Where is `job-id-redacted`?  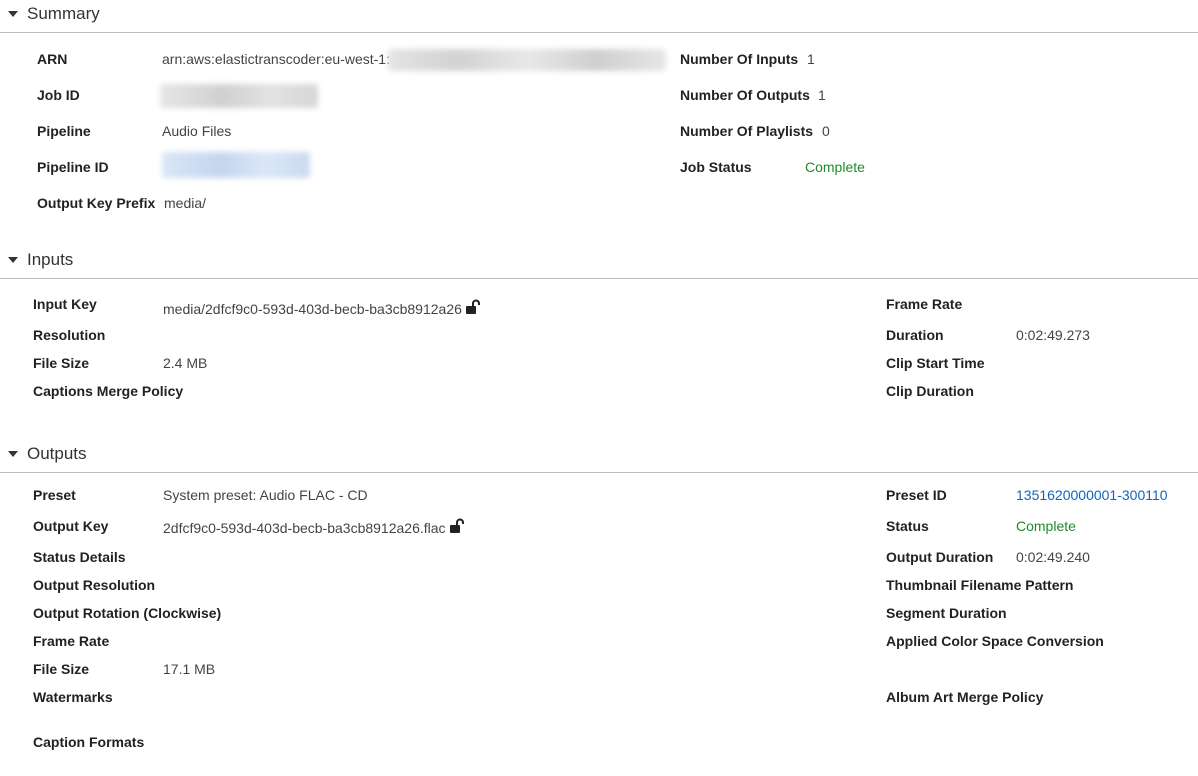
job-id-redacted is located at coordinates (239, 96).